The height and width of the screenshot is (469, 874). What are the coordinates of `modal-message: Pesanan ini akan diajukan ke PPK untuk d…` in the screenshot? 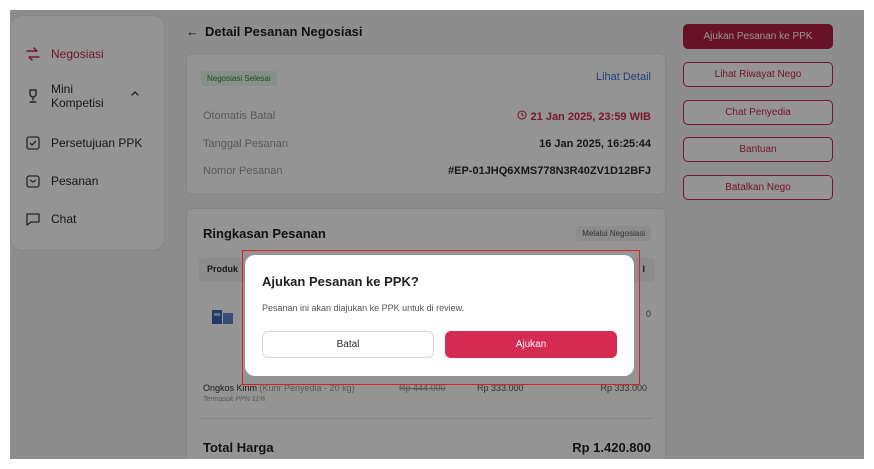 It's located at (363, 308).